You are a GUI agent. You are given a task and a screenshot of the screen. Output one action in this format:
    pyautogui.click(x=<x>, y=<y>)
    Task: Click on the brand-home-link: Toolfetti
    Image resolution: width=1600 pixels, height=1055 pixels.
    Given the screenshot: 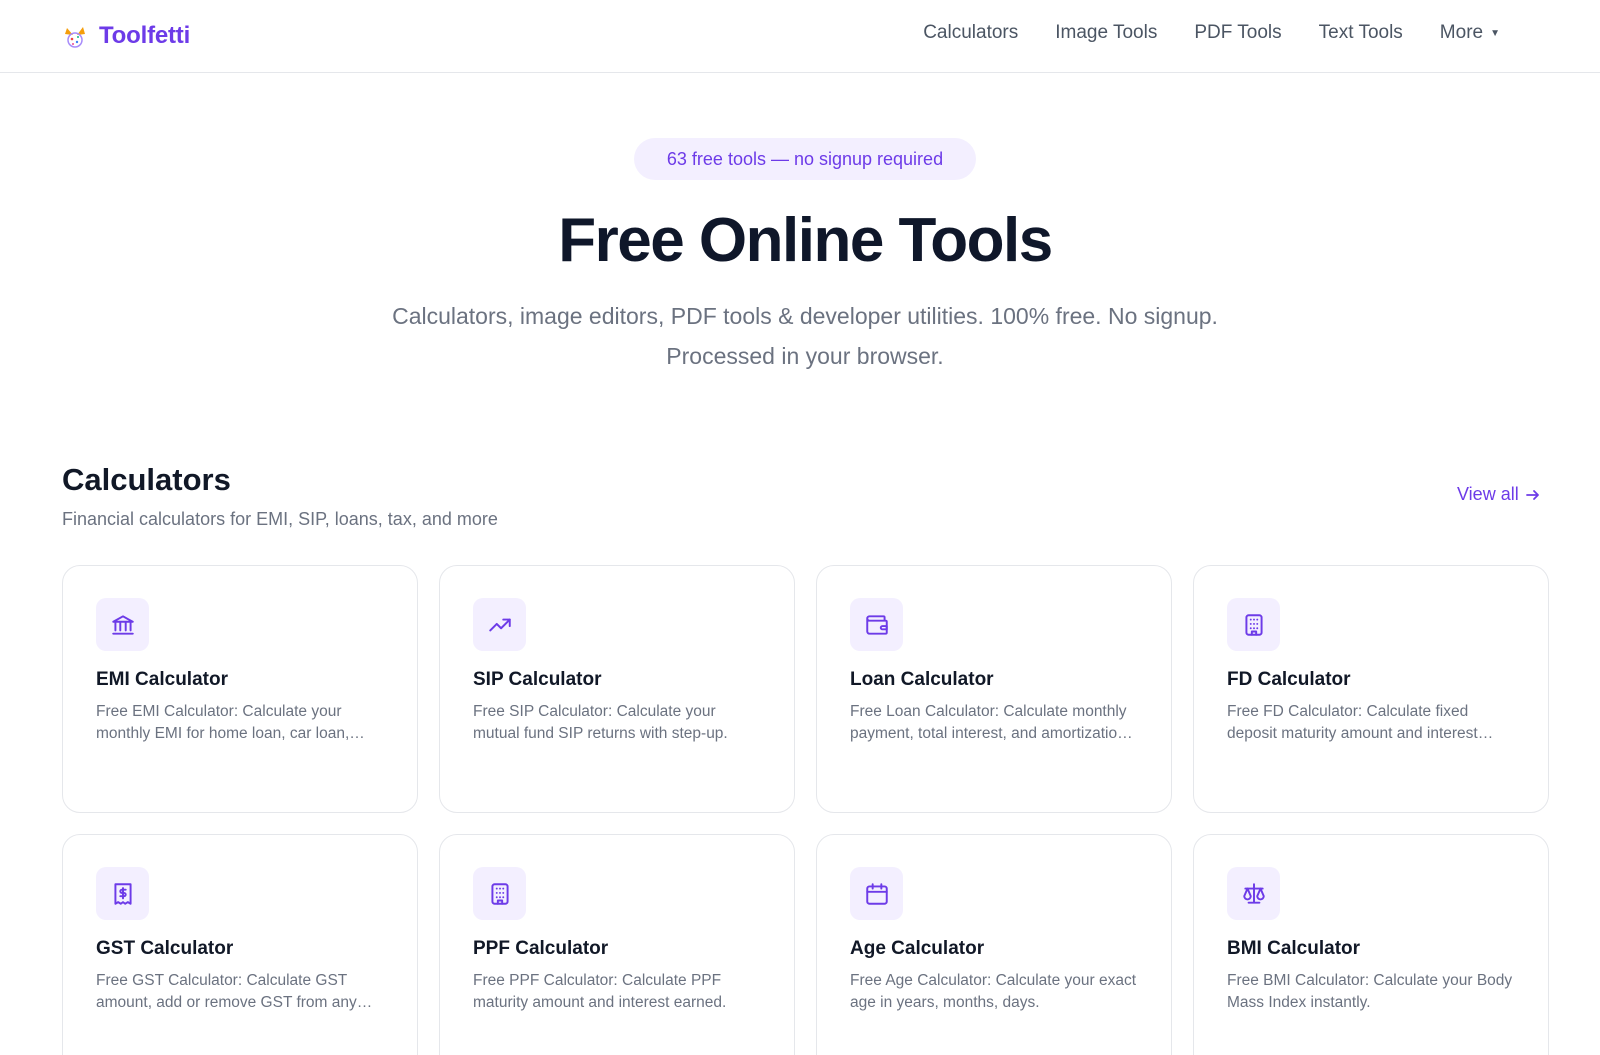 What is the action you would take?
    pyautogui.click(x=125, y=36)
    